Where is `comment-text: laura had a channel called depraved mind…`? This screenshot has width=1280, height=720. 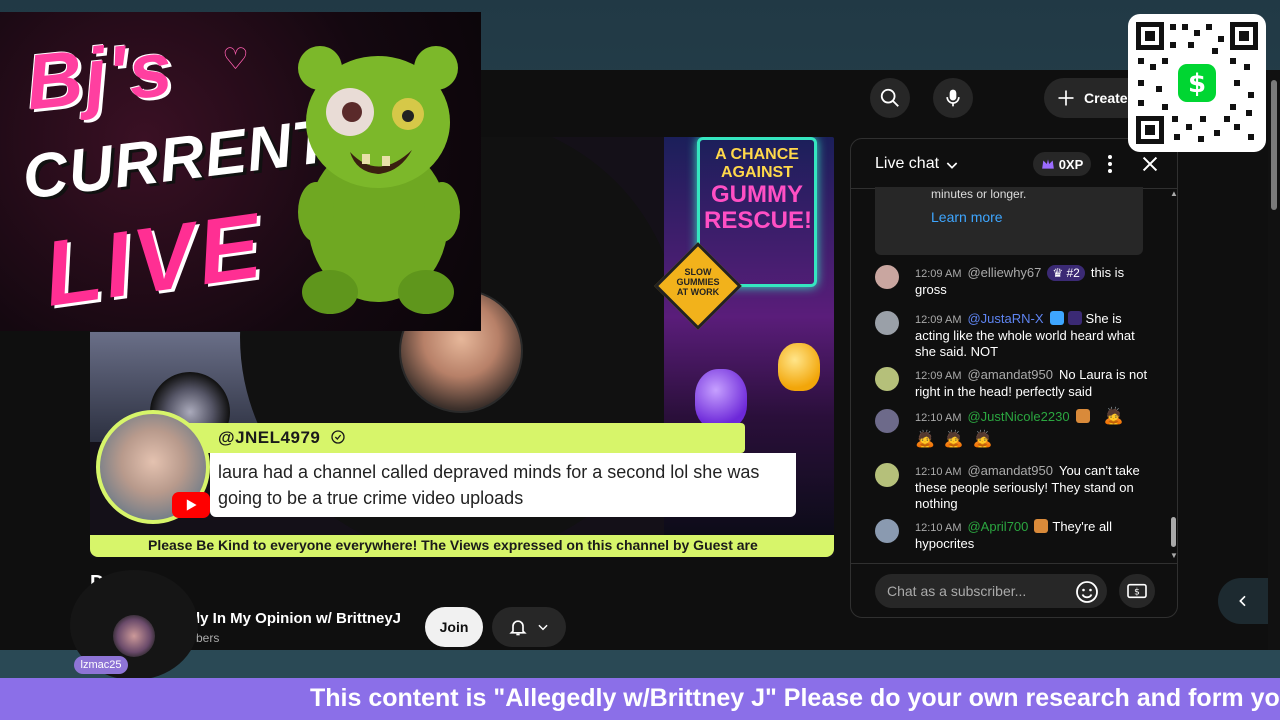 comment-text: laura had a channel called depraved mind… is located at coordinates (503, 485).